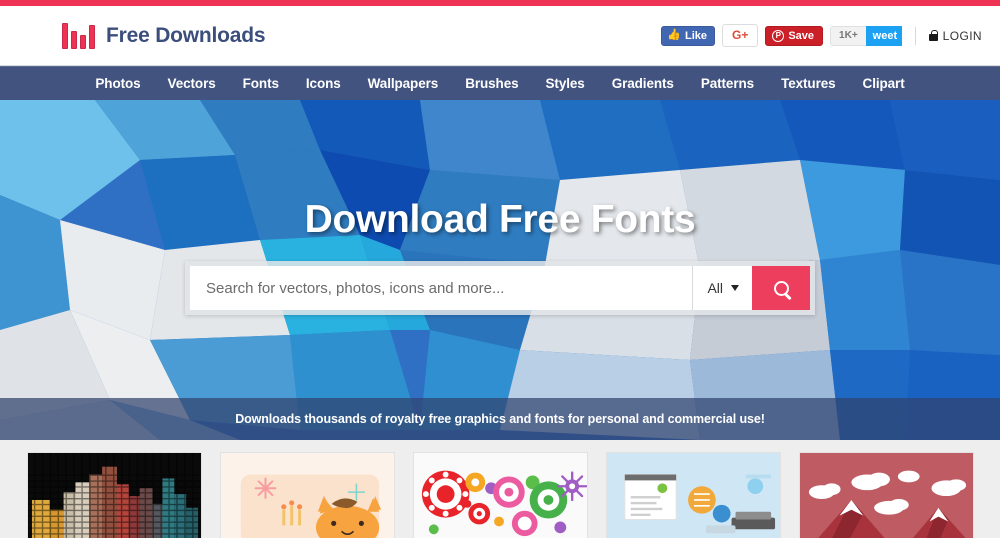 This screenshot has height=538, width=1000. I want to click on search-submit-button, so click(781, 288).